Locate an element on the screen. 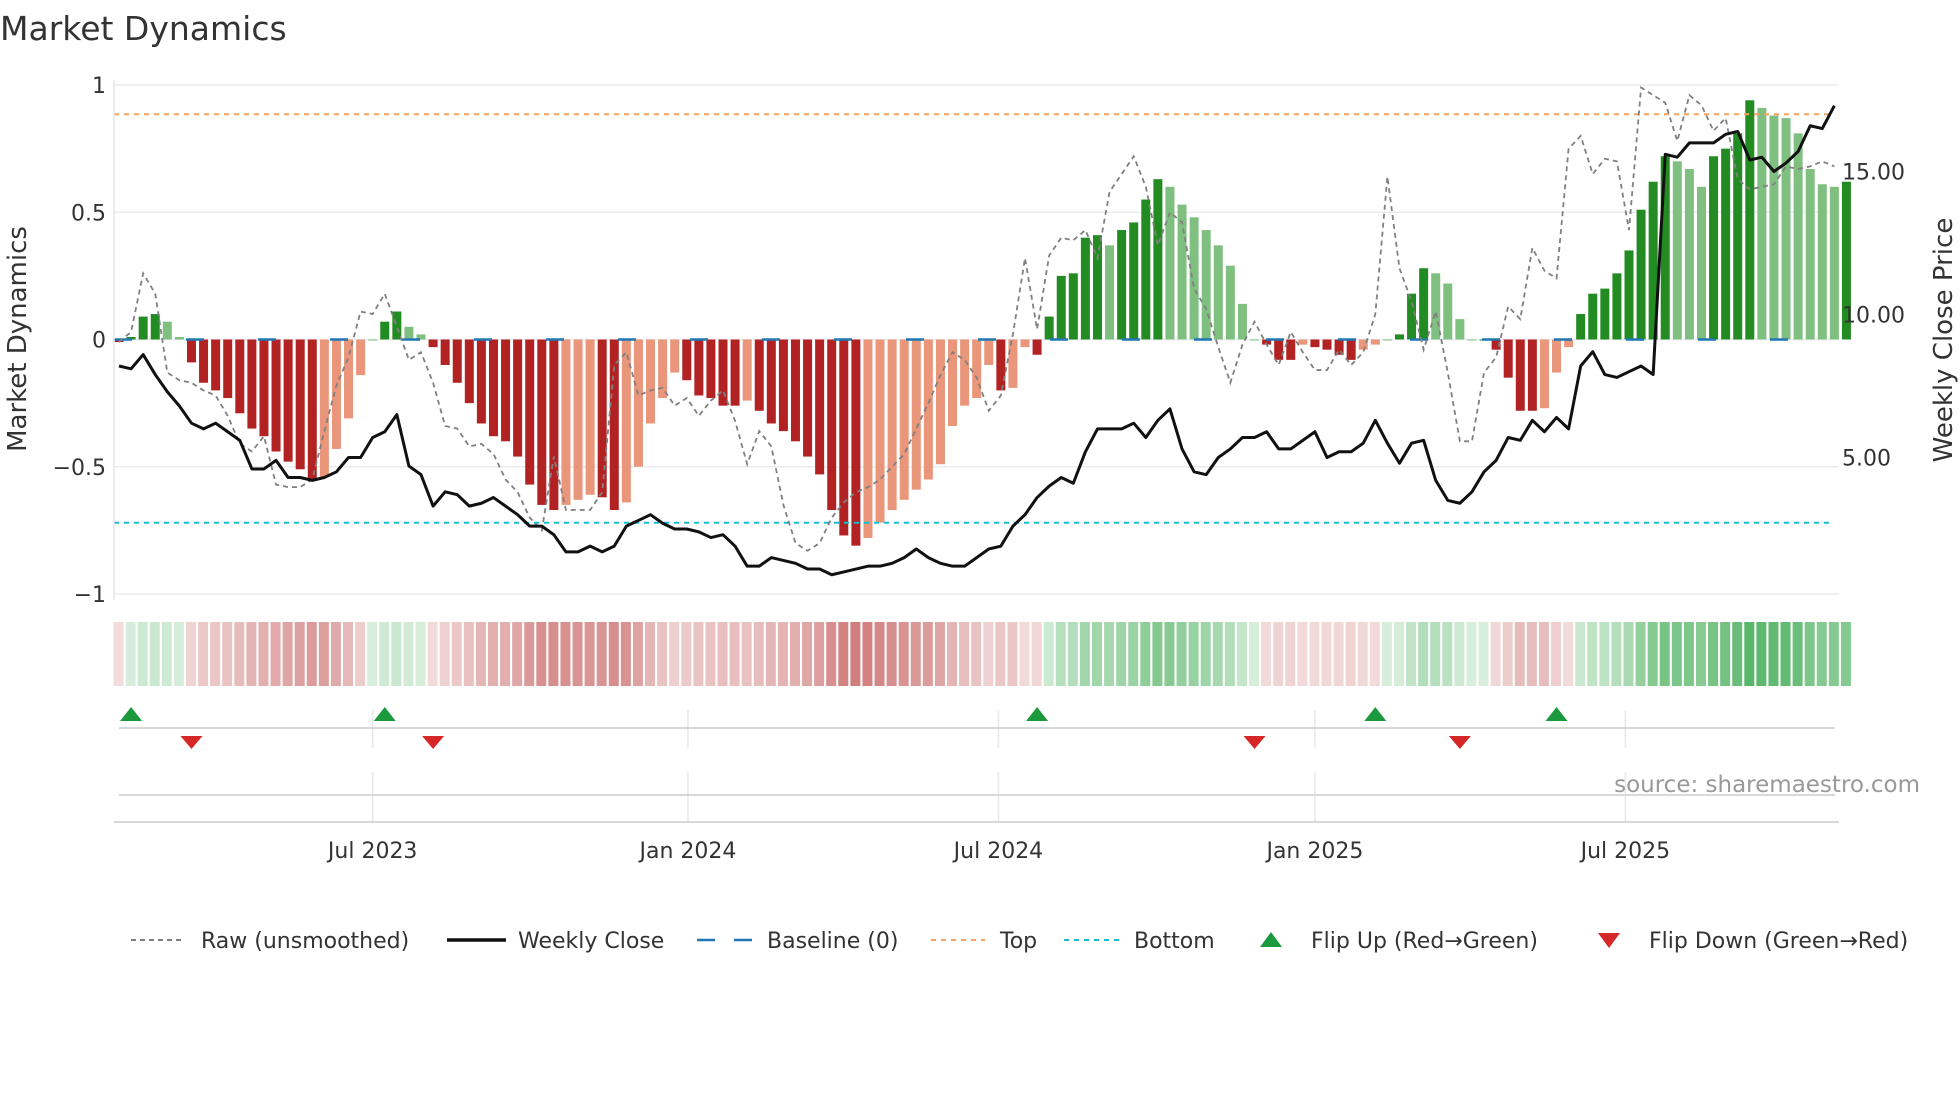 The height and width of the screenshot is (1102, 1960). y-tick-label: −1 is located at coordinates (90, 595).